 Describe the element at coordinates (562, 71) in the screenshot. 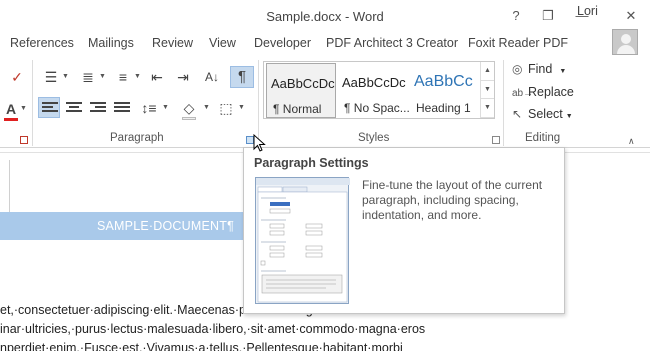

I see `find-dropdown-icon: ▼` at that location.